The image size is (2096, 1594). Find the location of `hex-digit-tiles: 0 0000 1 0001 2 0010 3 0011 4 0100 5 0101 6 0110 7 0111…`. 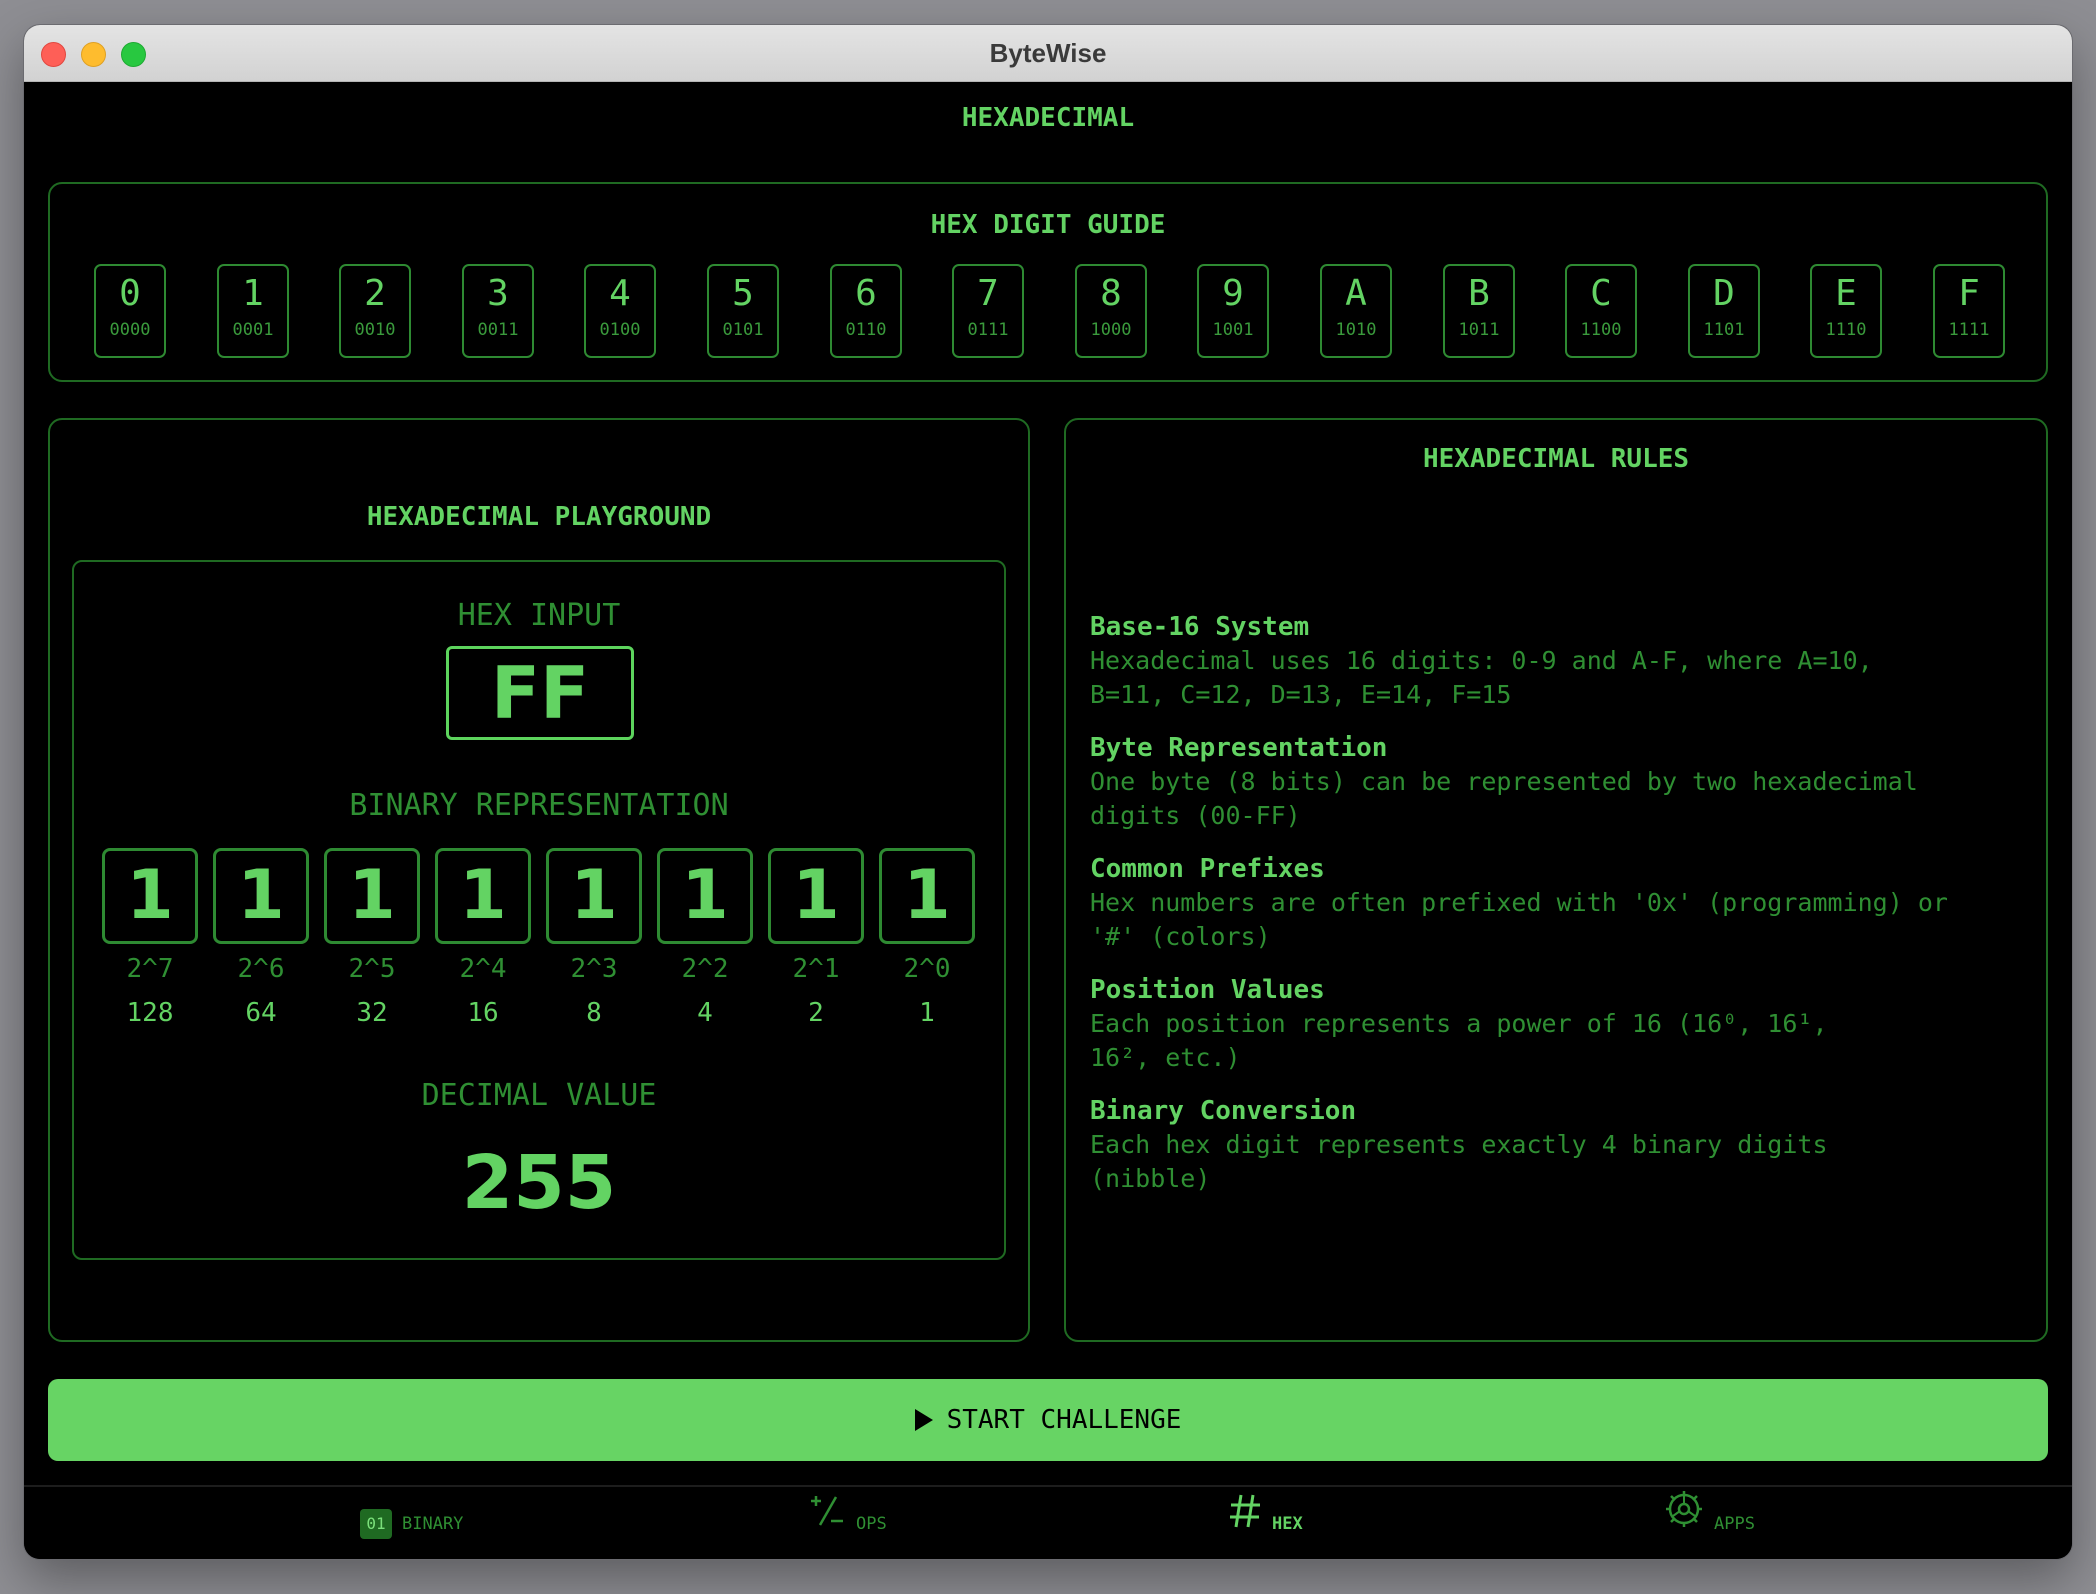

hex-digit-tiles: 0 0000 1 0001 2 0010 3 0011 4 0100 5 0101 6 0110 7 0111… is located at coordinates (1056, 312).